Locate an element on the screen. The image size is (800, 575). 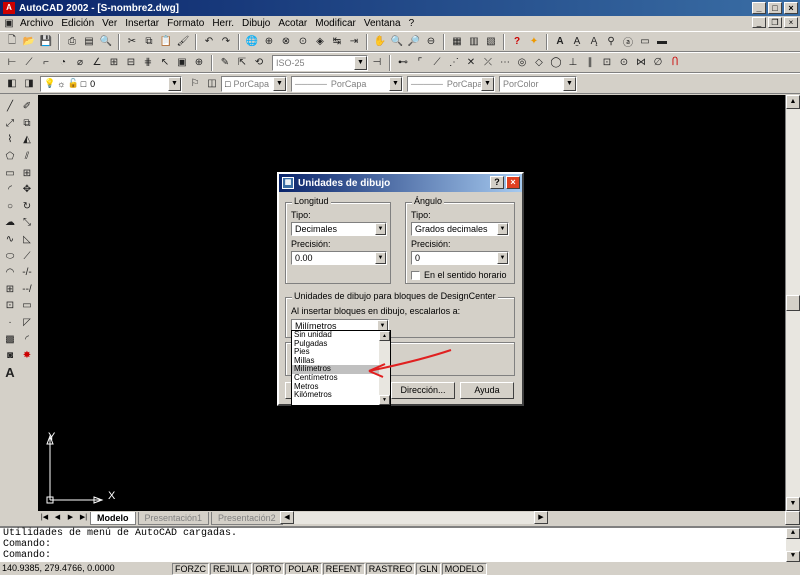
snap-intersection-icon: ✕ is located at coordinates (471, 63).